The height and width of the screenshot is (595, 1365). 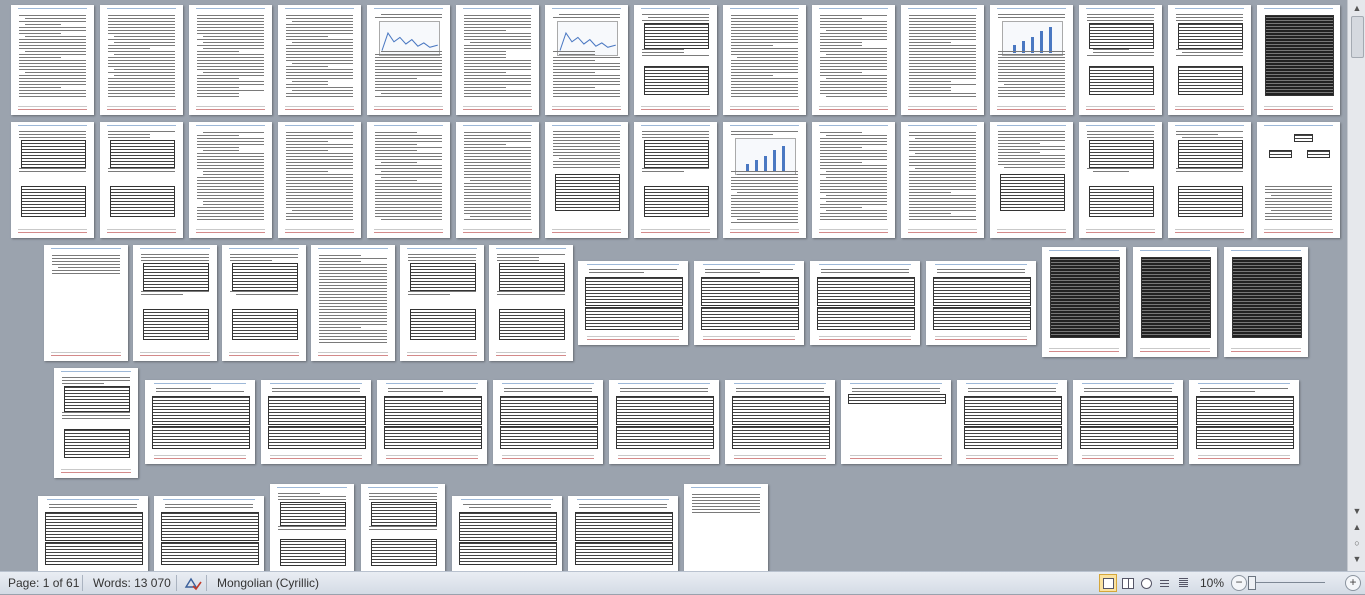 I want to click on full-screen-reading-icon, so click(x=1127, y=583).